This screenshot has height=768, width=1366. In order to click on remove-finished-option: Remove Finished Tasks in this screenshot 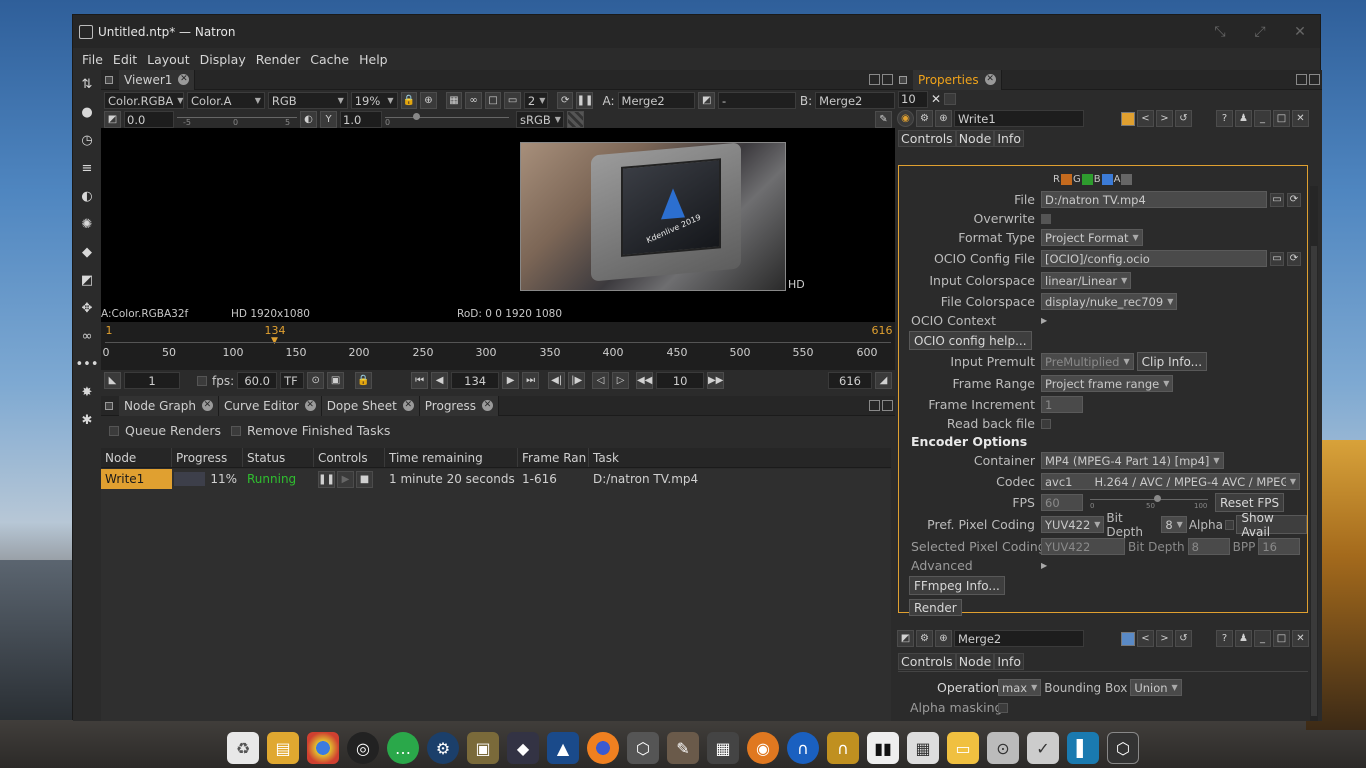, I will do `click(310, 430)`.